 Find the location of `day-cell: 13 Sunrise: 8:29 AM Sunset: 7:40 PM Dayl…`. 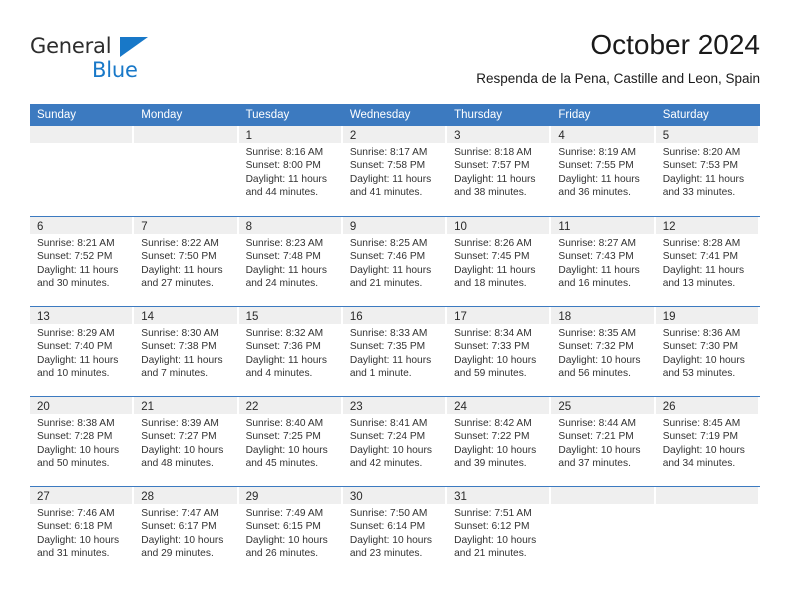

day-cell: 13 Sunrise: 8:29 AM Sunset: 7:40 PM Dayl… is located at coordinates (82, 351).